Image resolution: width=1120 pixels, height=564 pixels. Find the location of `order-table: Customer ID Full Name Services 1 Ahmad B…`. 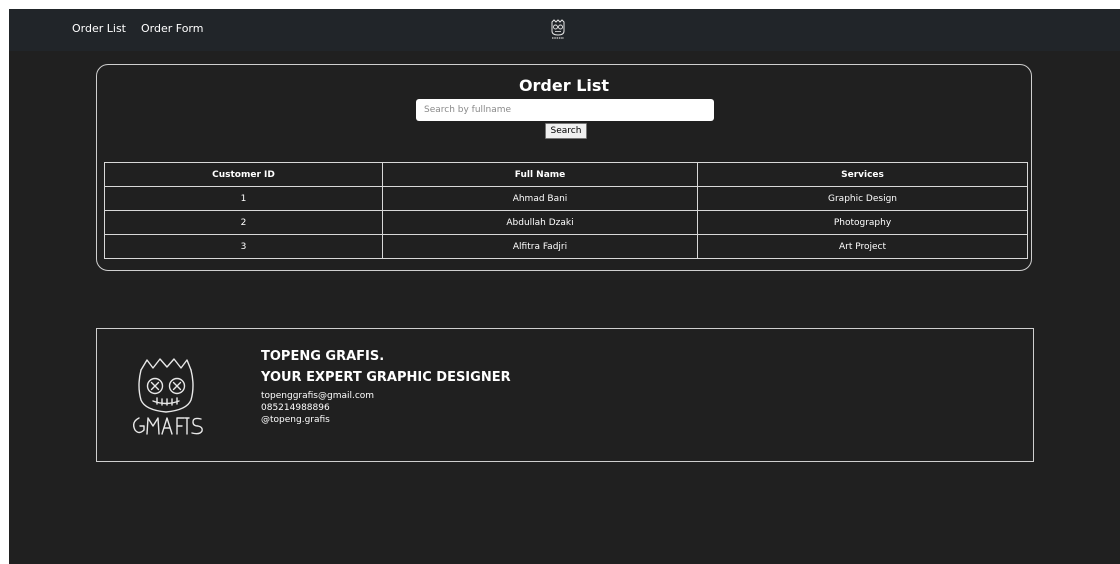

order-table: Customer ID Full Name Services 1 Ahmad B… is located at coordinates (566, 210).